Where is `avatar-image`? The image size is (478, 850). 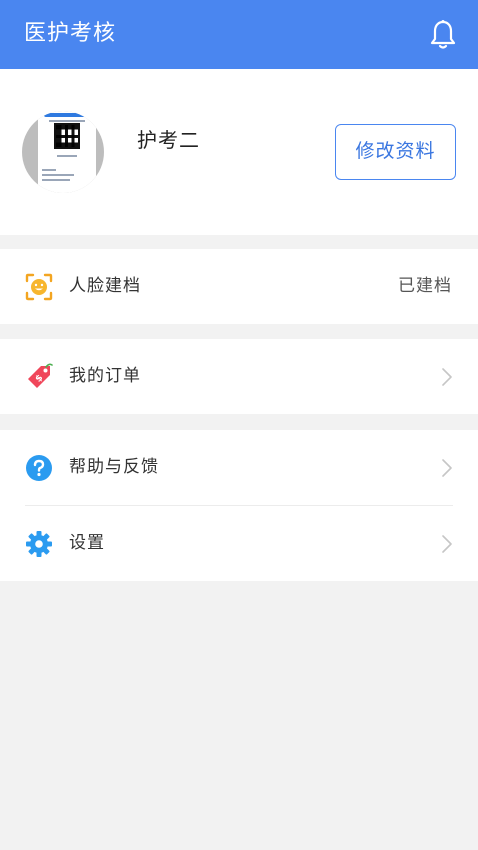
avatar-image is located at coordinates (67, 152).